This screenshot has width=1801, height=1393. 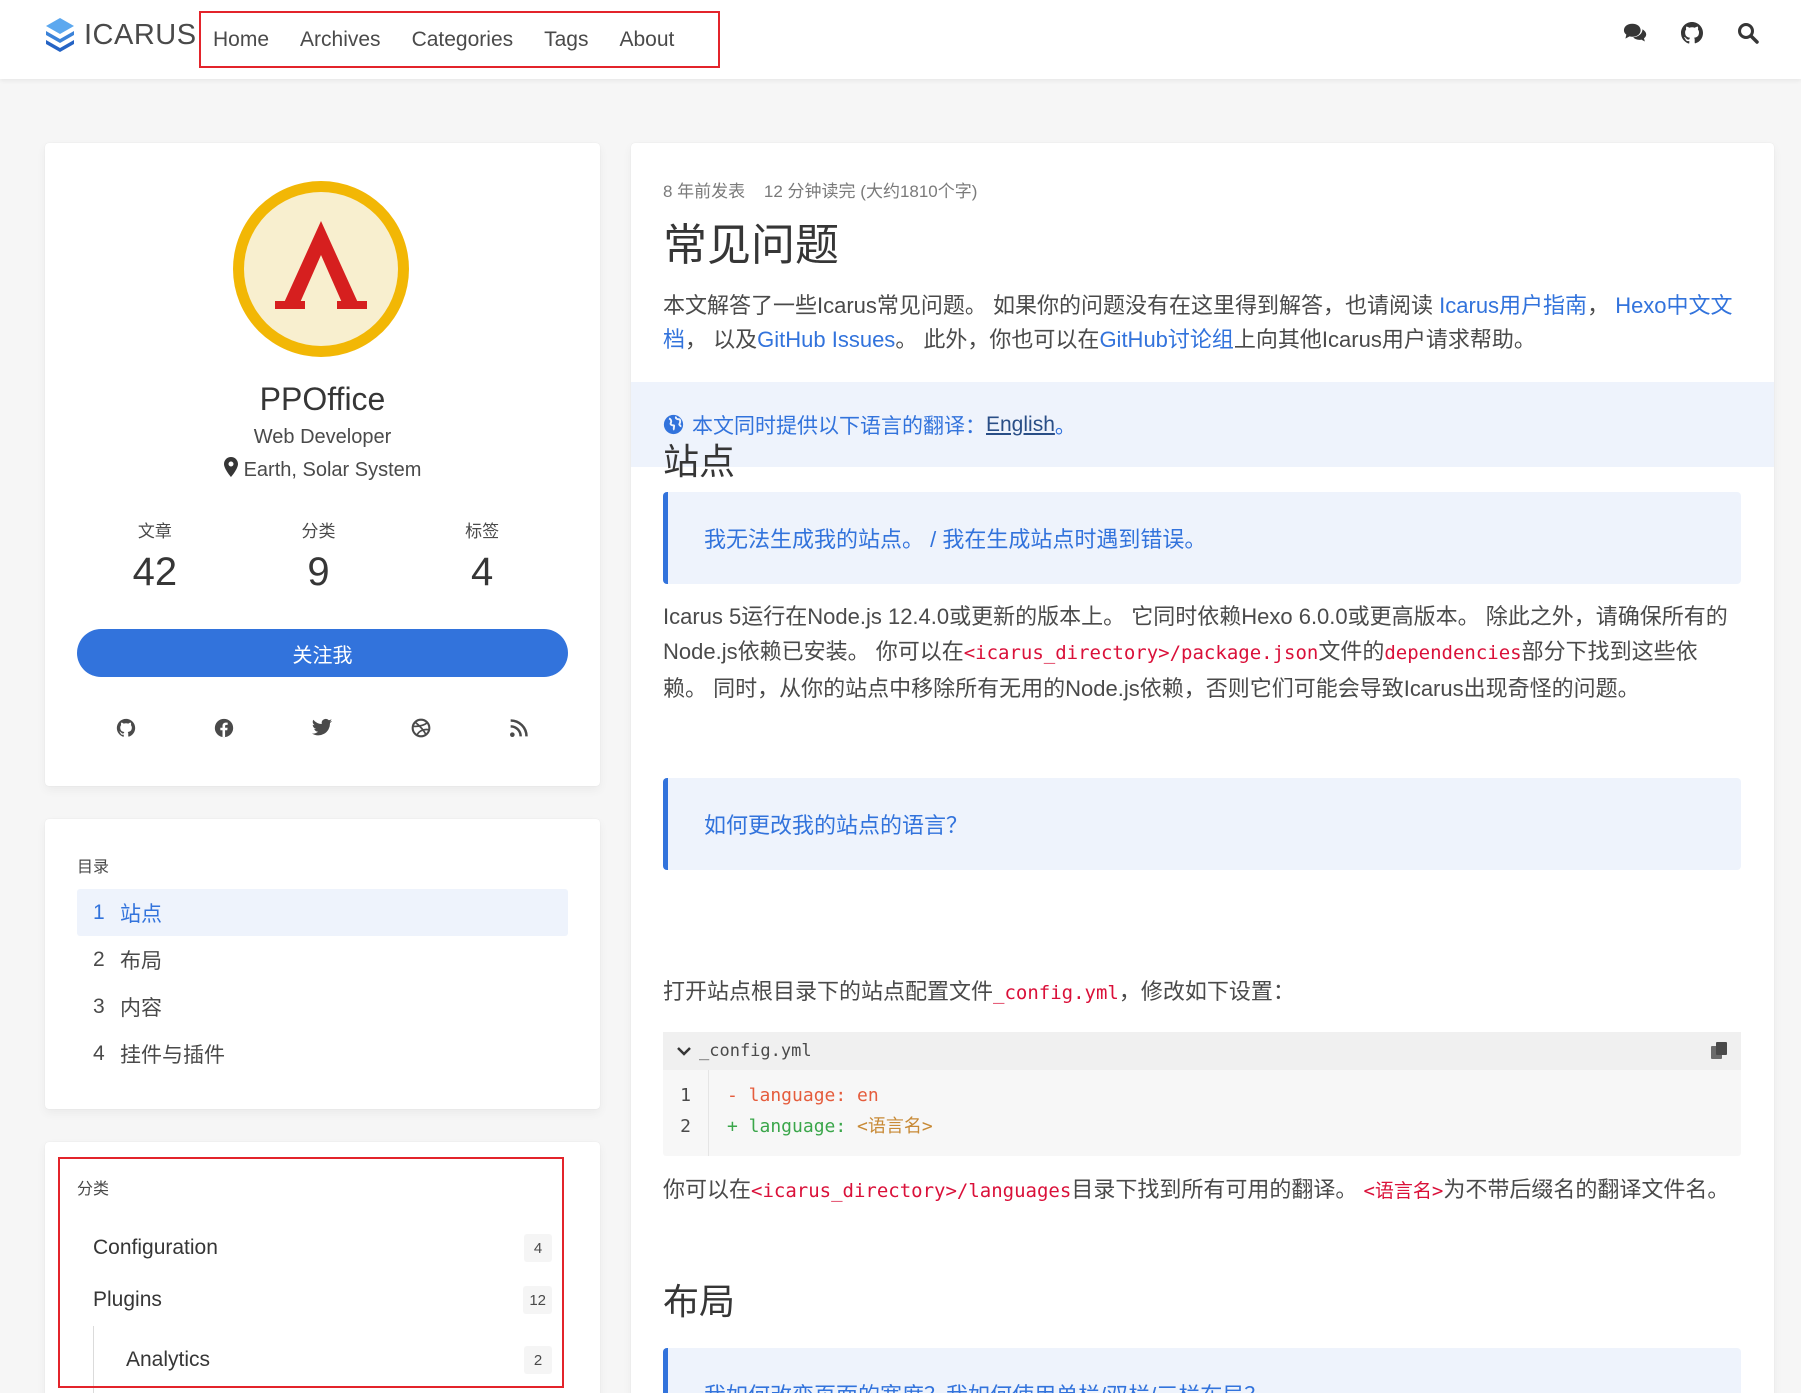 I want to click on article-title: 常见问题, so click(x=751, y=245).